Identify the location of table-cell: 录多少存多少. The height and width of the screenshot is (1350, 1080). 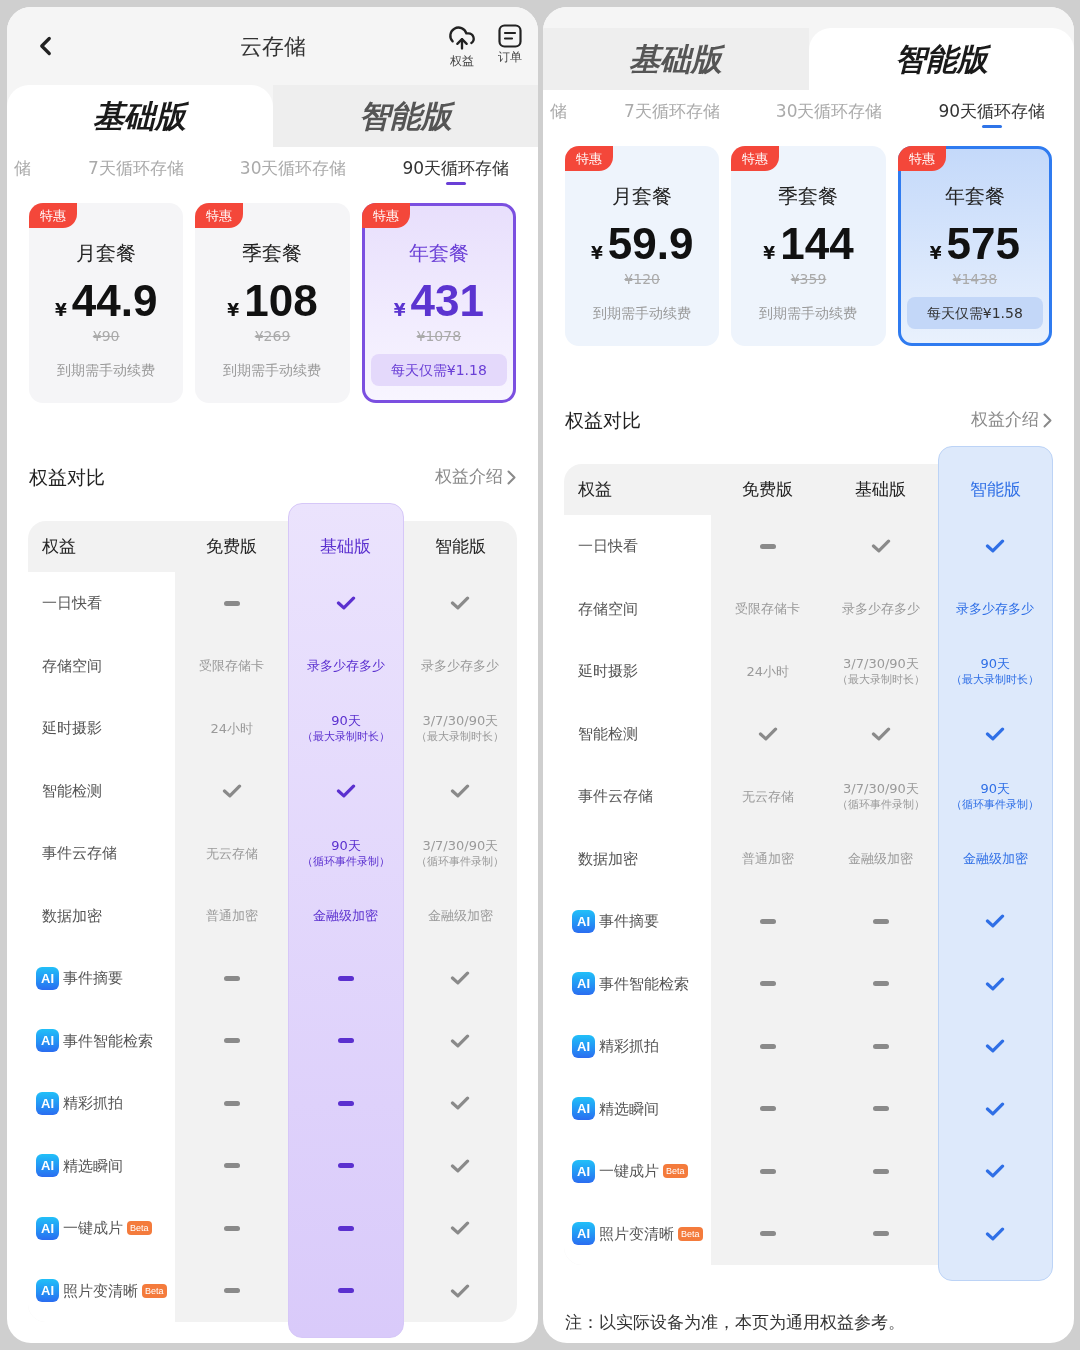
(460, 666).